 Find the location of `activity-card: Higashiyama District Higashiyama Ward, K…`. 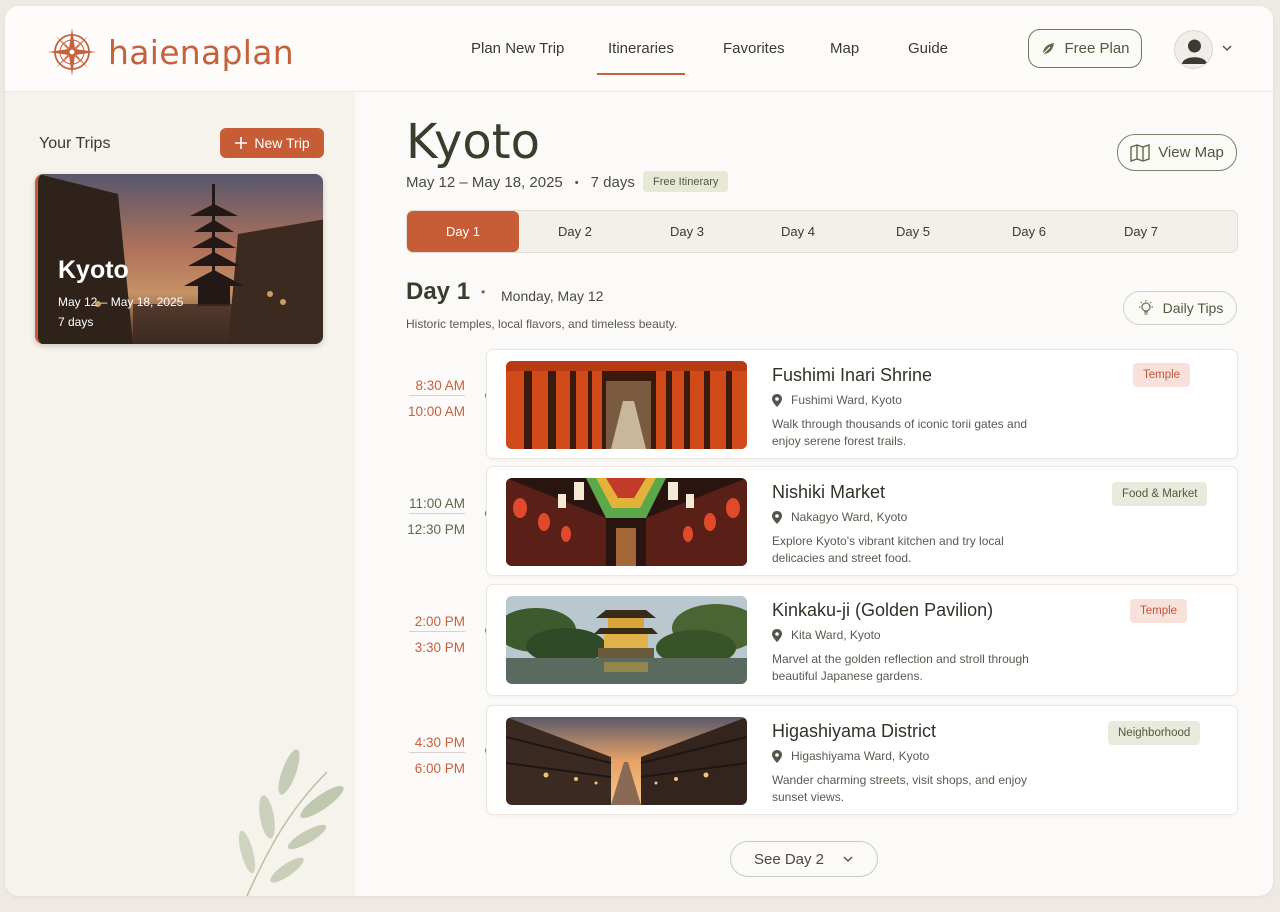

activity-card: Higashiyama District Higashiyama Ward, K… is located at coordinates (862, 760).